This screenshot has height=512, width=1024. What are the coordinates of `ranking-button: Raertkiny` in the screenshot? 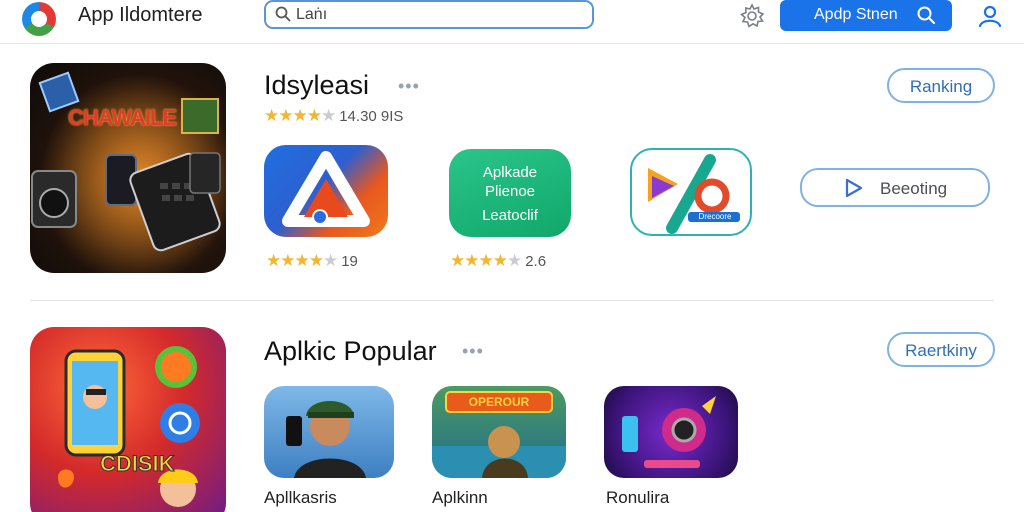 It's located at (941, 349).